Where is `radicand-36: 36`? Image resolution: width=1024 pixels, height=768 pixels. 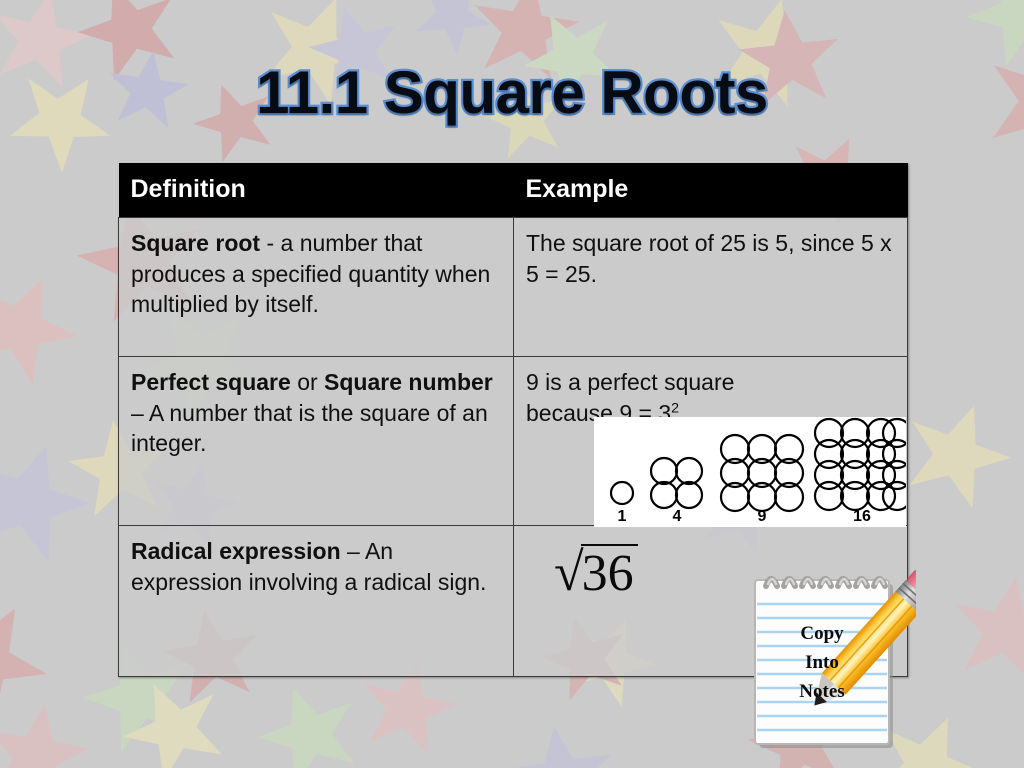 radicand-36: 36 is located at coordinates (609, 572).